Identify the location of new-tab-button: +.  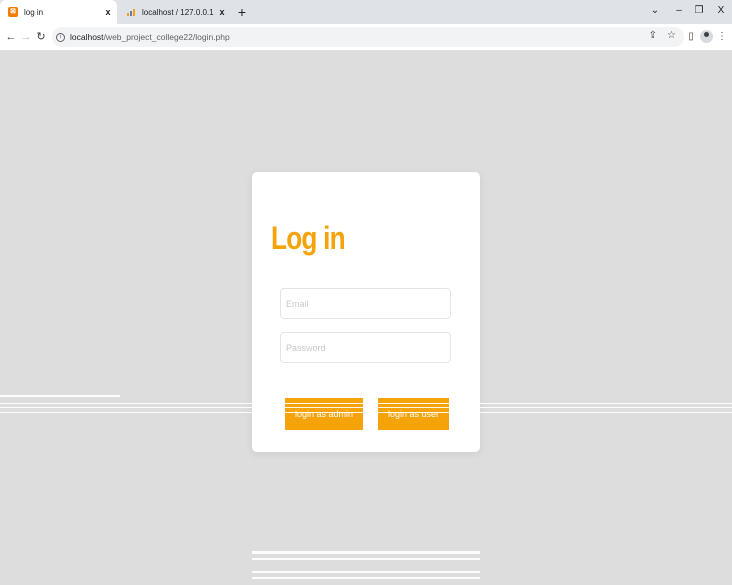
(242, 12).